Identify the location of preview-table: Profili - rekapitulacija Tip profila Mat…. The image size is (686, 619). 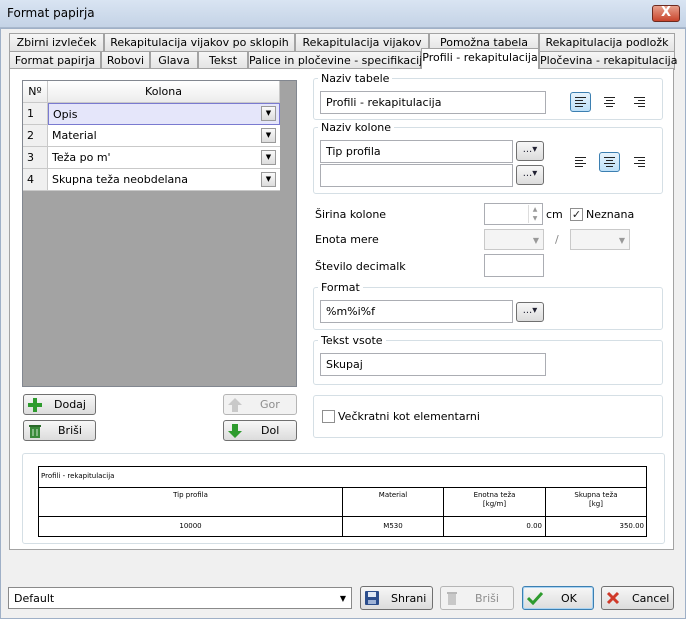
(342, 501).